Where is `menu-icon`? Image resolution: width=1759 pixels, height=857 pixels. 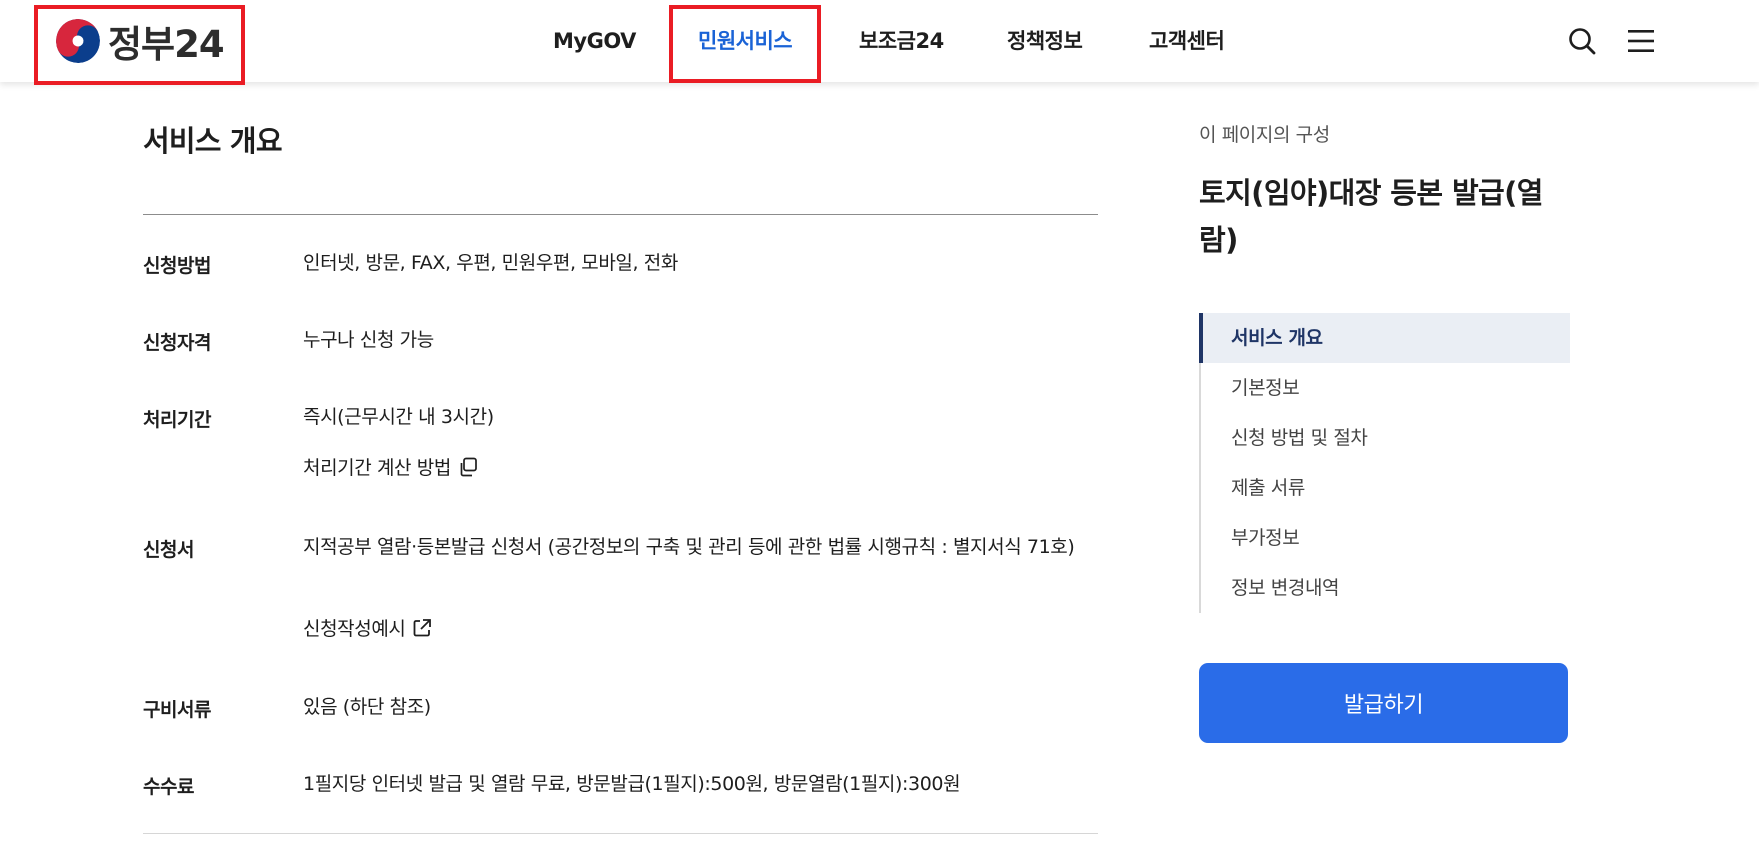
menu-icon is located at coordinates (1641, 41).